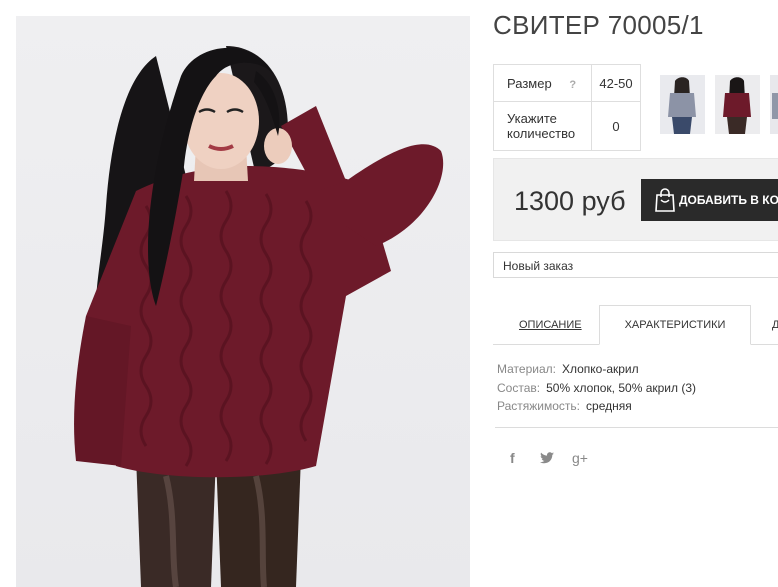  What do you see at coordinates (609, 406) in the screenshot?
I see `char-value: средняя` at bounding box center [609, 406].